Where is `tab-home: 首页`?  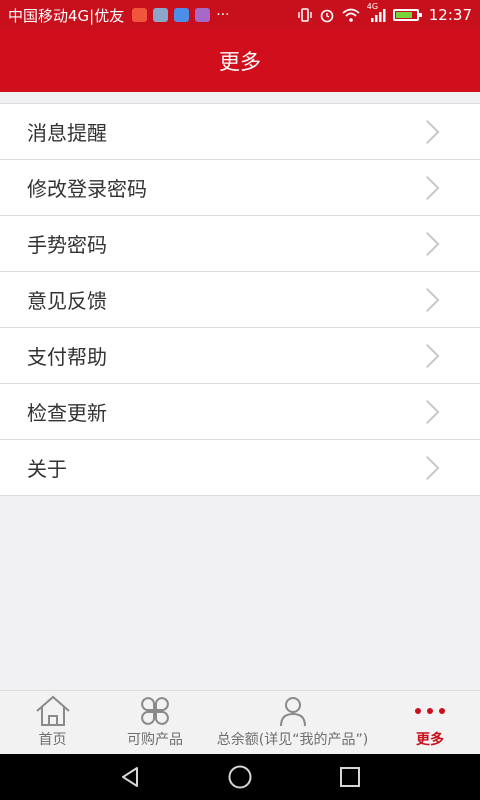
tab-home: 首页 is located at coordinates (52, 723).